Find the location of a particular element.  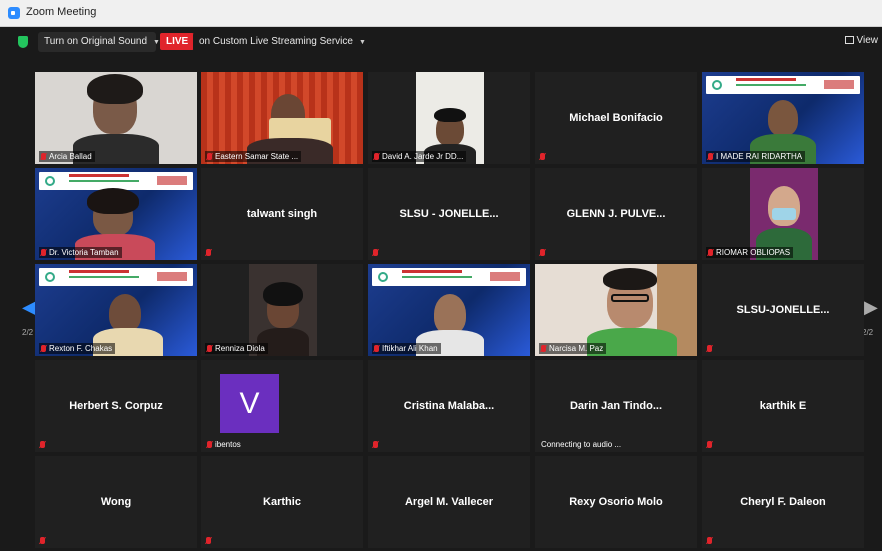

participant-name: Karthic is located at coordinates (282, 502).